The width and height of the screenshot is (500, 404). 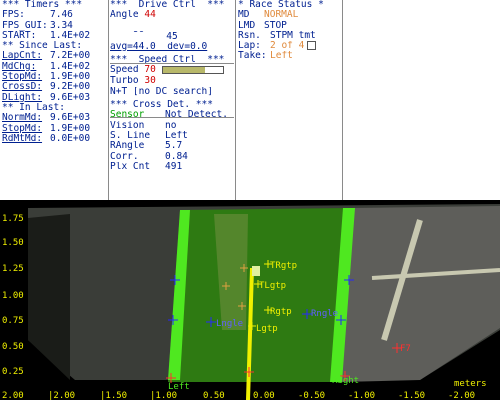 I want to click on l-gtp-label: Lgtp, so click(x=267, y=329).